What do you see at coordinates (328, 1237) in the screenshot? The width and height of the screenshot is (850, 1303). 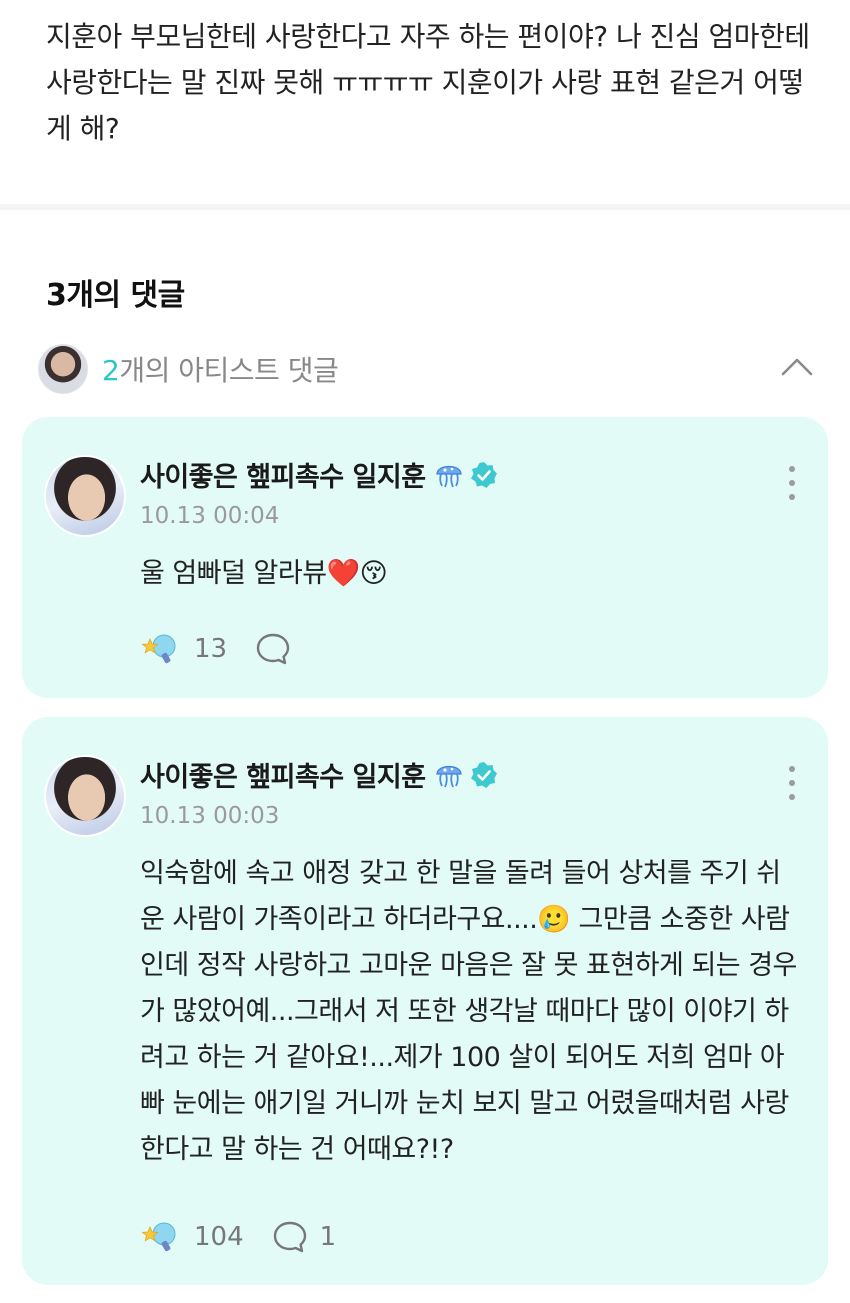 I see `reply-count: 1` at bounding box center [328, 1237].